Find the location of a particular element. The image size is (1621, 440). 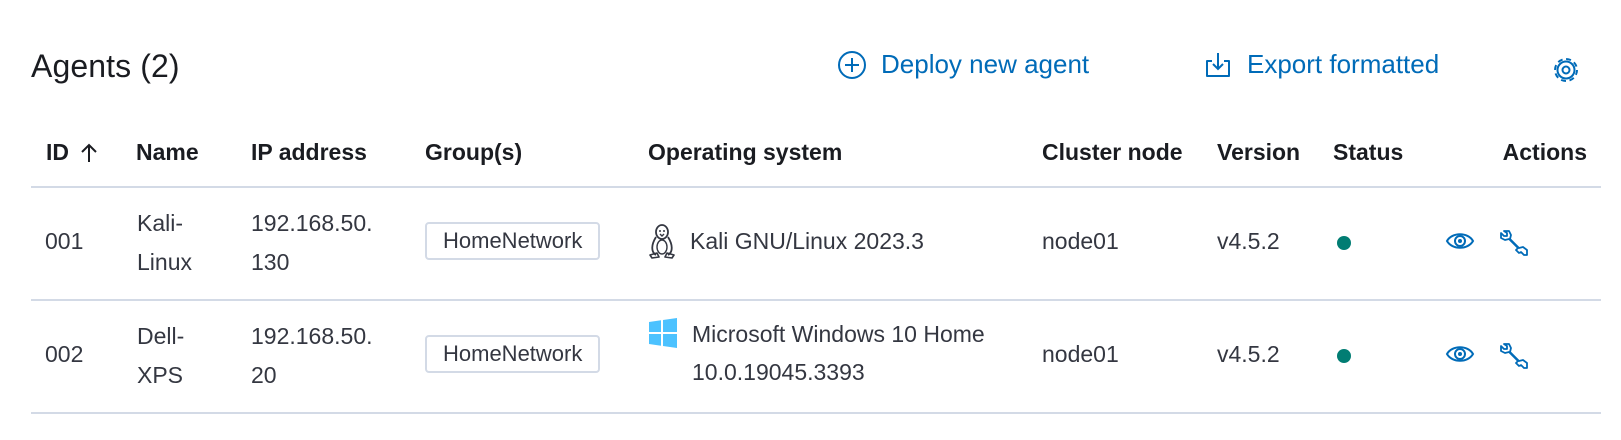

agents-title: Agents (2) is located at coordinates (105, 66).